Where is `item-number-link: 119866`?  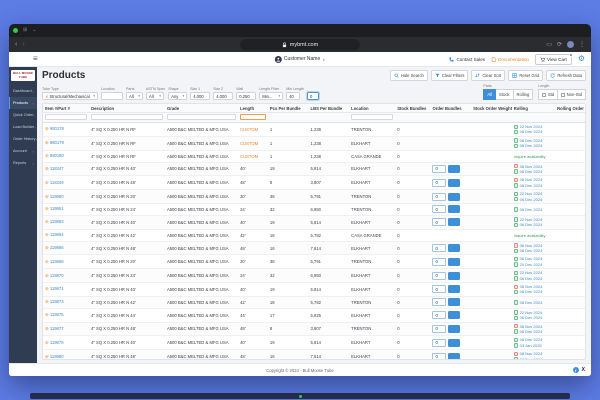 item-number-link: 119866 is located at coordinates (57, 247).